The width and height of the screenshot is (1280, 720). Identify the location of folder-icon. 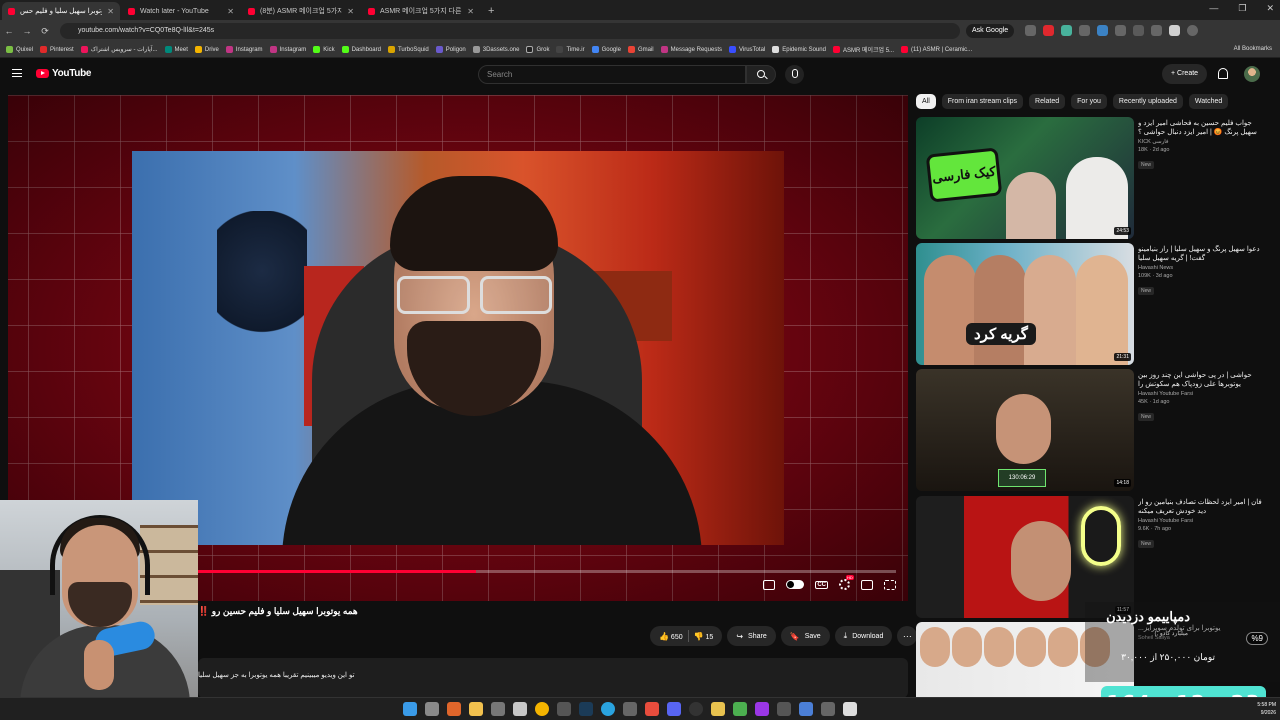
(476, 709).